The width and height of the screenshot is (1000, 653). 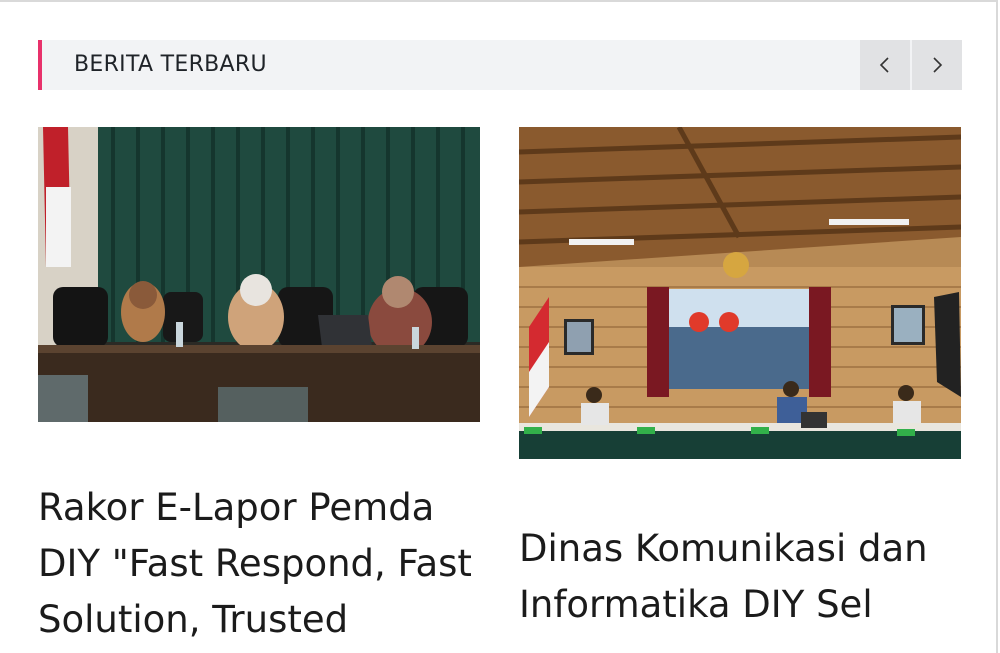 I want to click on carousel-next-button, so click(x=937, y=65).